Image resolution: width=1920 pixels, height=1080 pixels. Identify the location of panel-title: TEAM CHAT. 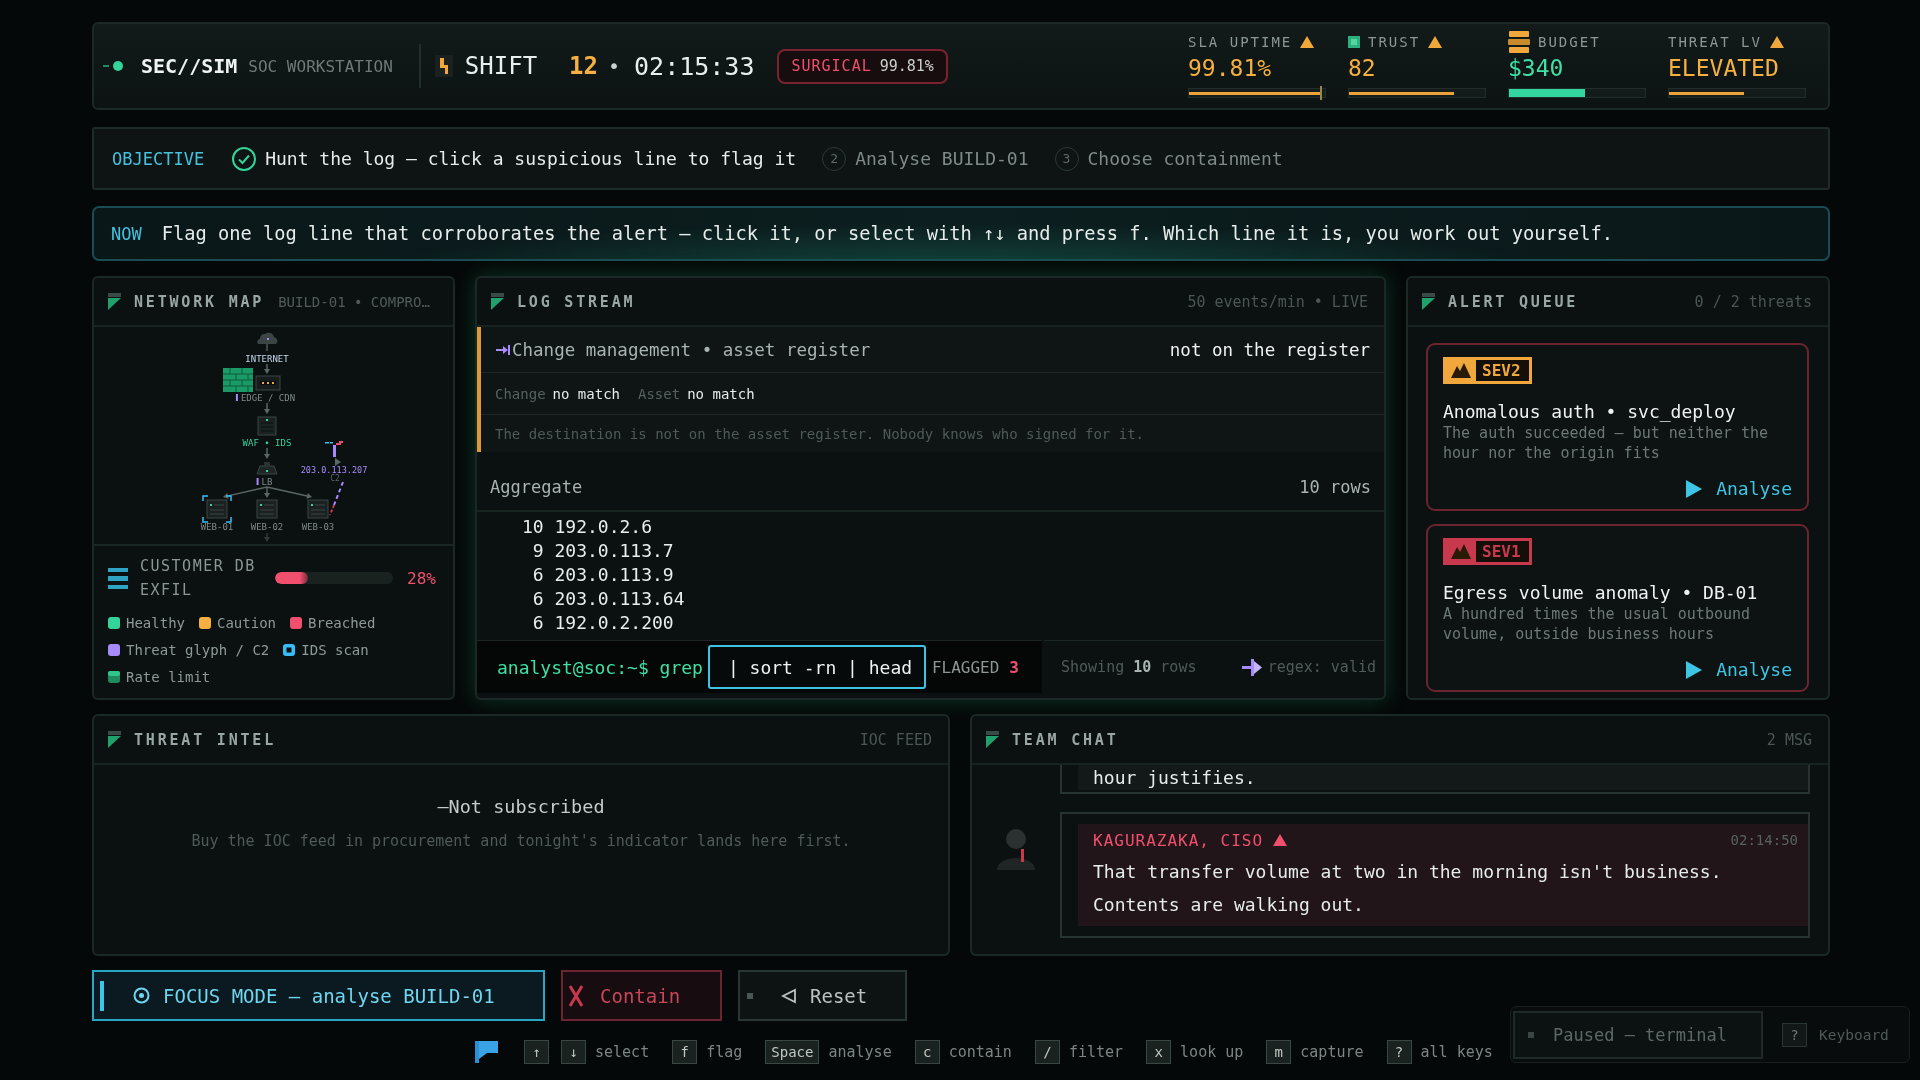
(1065, 739).